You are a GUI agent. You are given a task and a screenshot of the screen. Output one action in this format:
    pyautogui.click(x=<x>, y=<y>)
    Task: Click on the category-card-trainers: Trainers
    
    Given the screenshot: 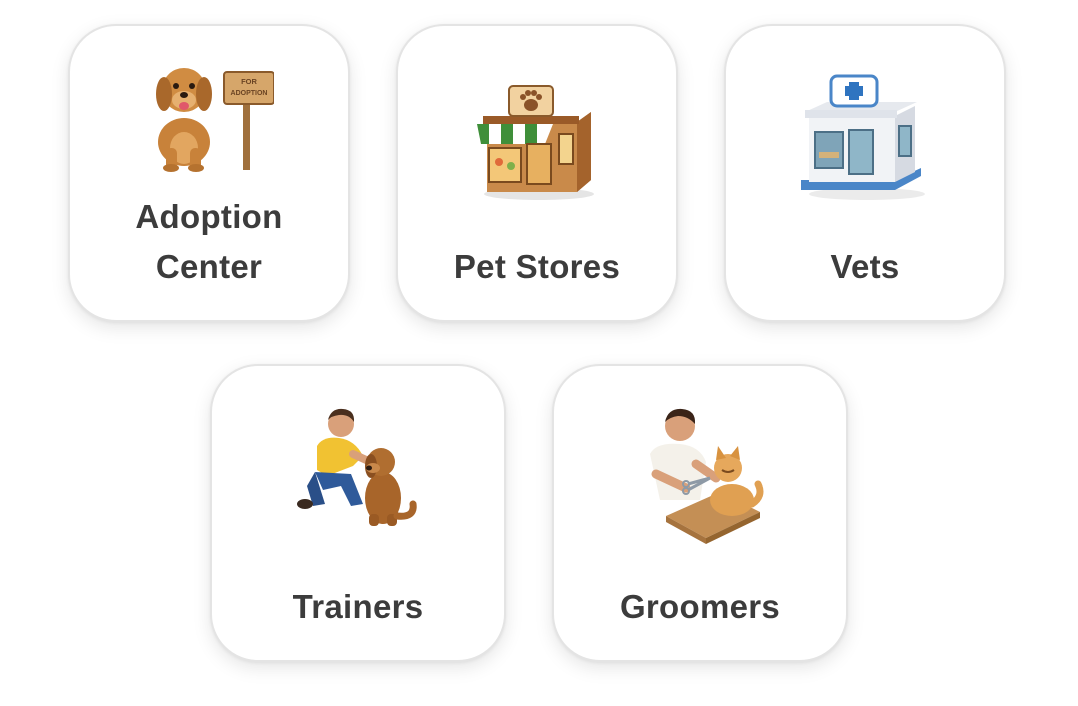 What is the action you would take?
    pyautogui.click(x=358, y=513)
    